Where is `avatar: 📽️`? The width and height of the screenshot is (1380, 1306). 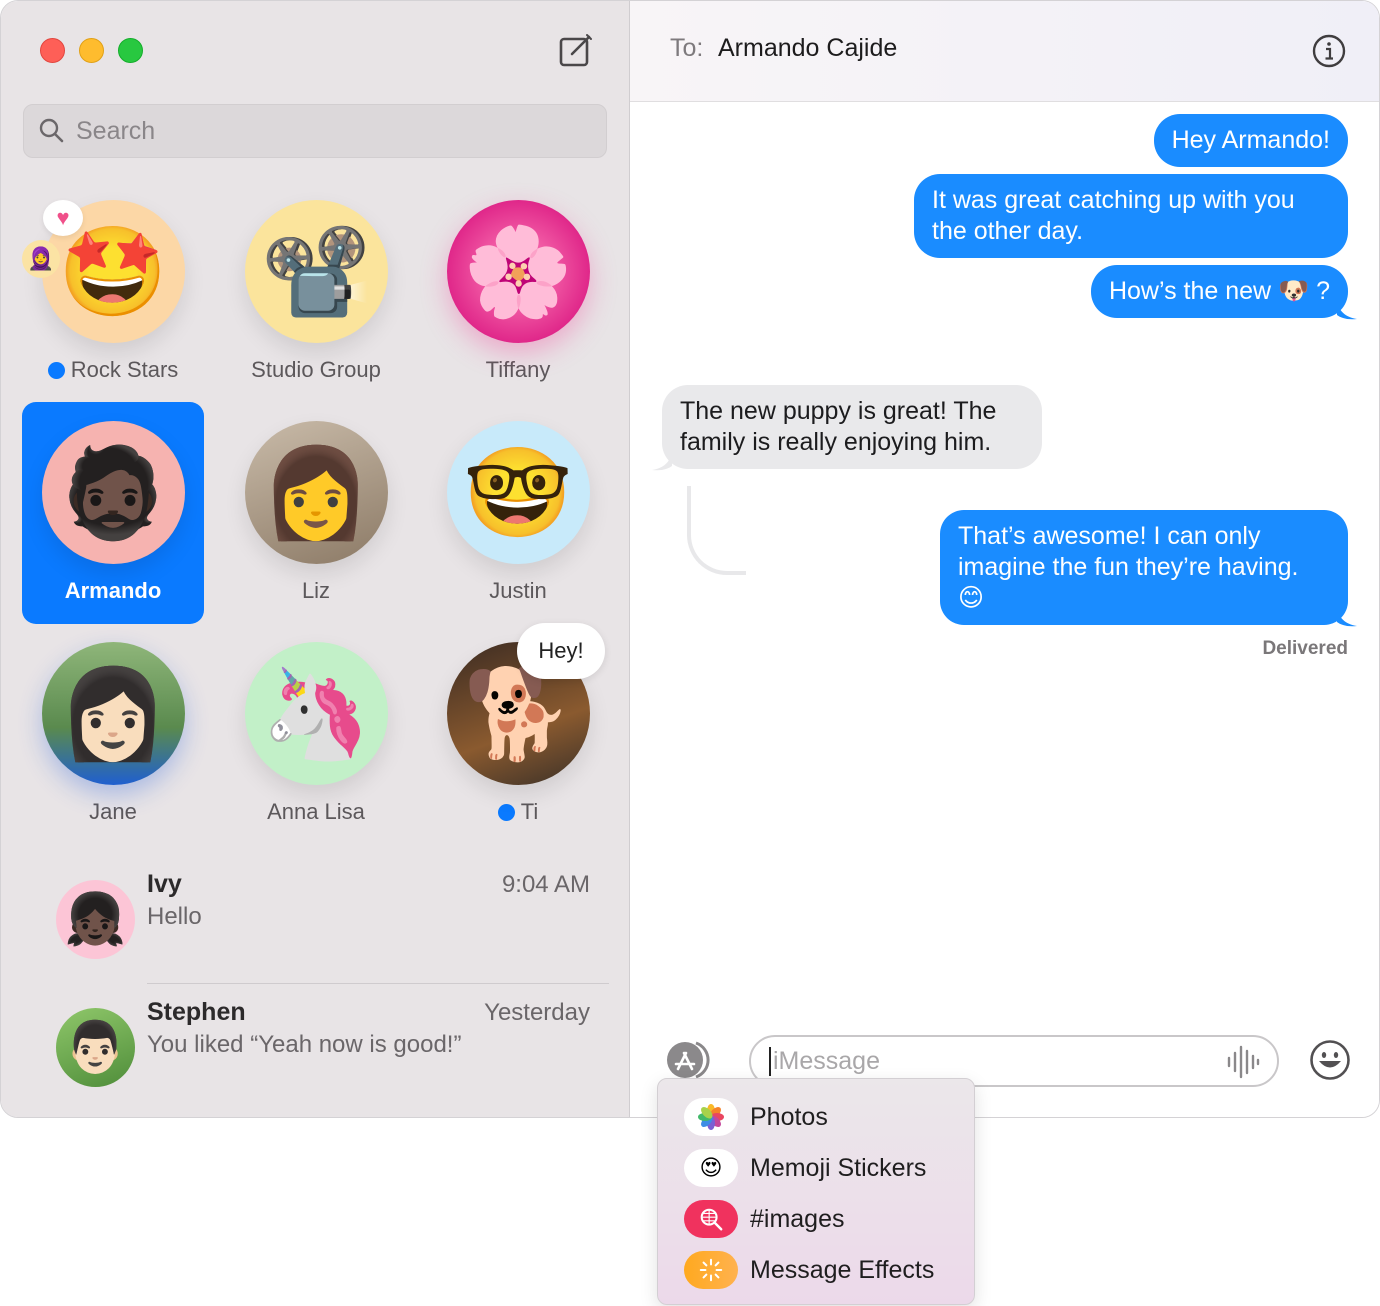 avatar: 📽️ is located at coordinates (316, 271).